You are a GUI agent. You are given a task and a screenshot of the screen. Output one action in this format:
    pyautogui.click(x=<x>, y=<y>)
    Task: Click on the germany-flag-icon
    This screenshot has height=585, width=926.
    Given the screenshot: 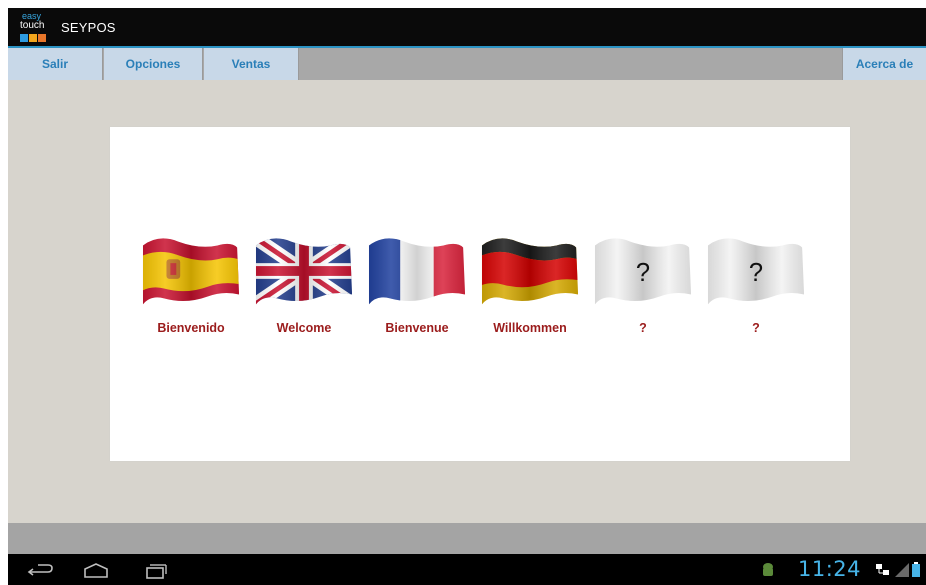 What is the action you would take?
    pyautogui.click(x=530, y=271)
    